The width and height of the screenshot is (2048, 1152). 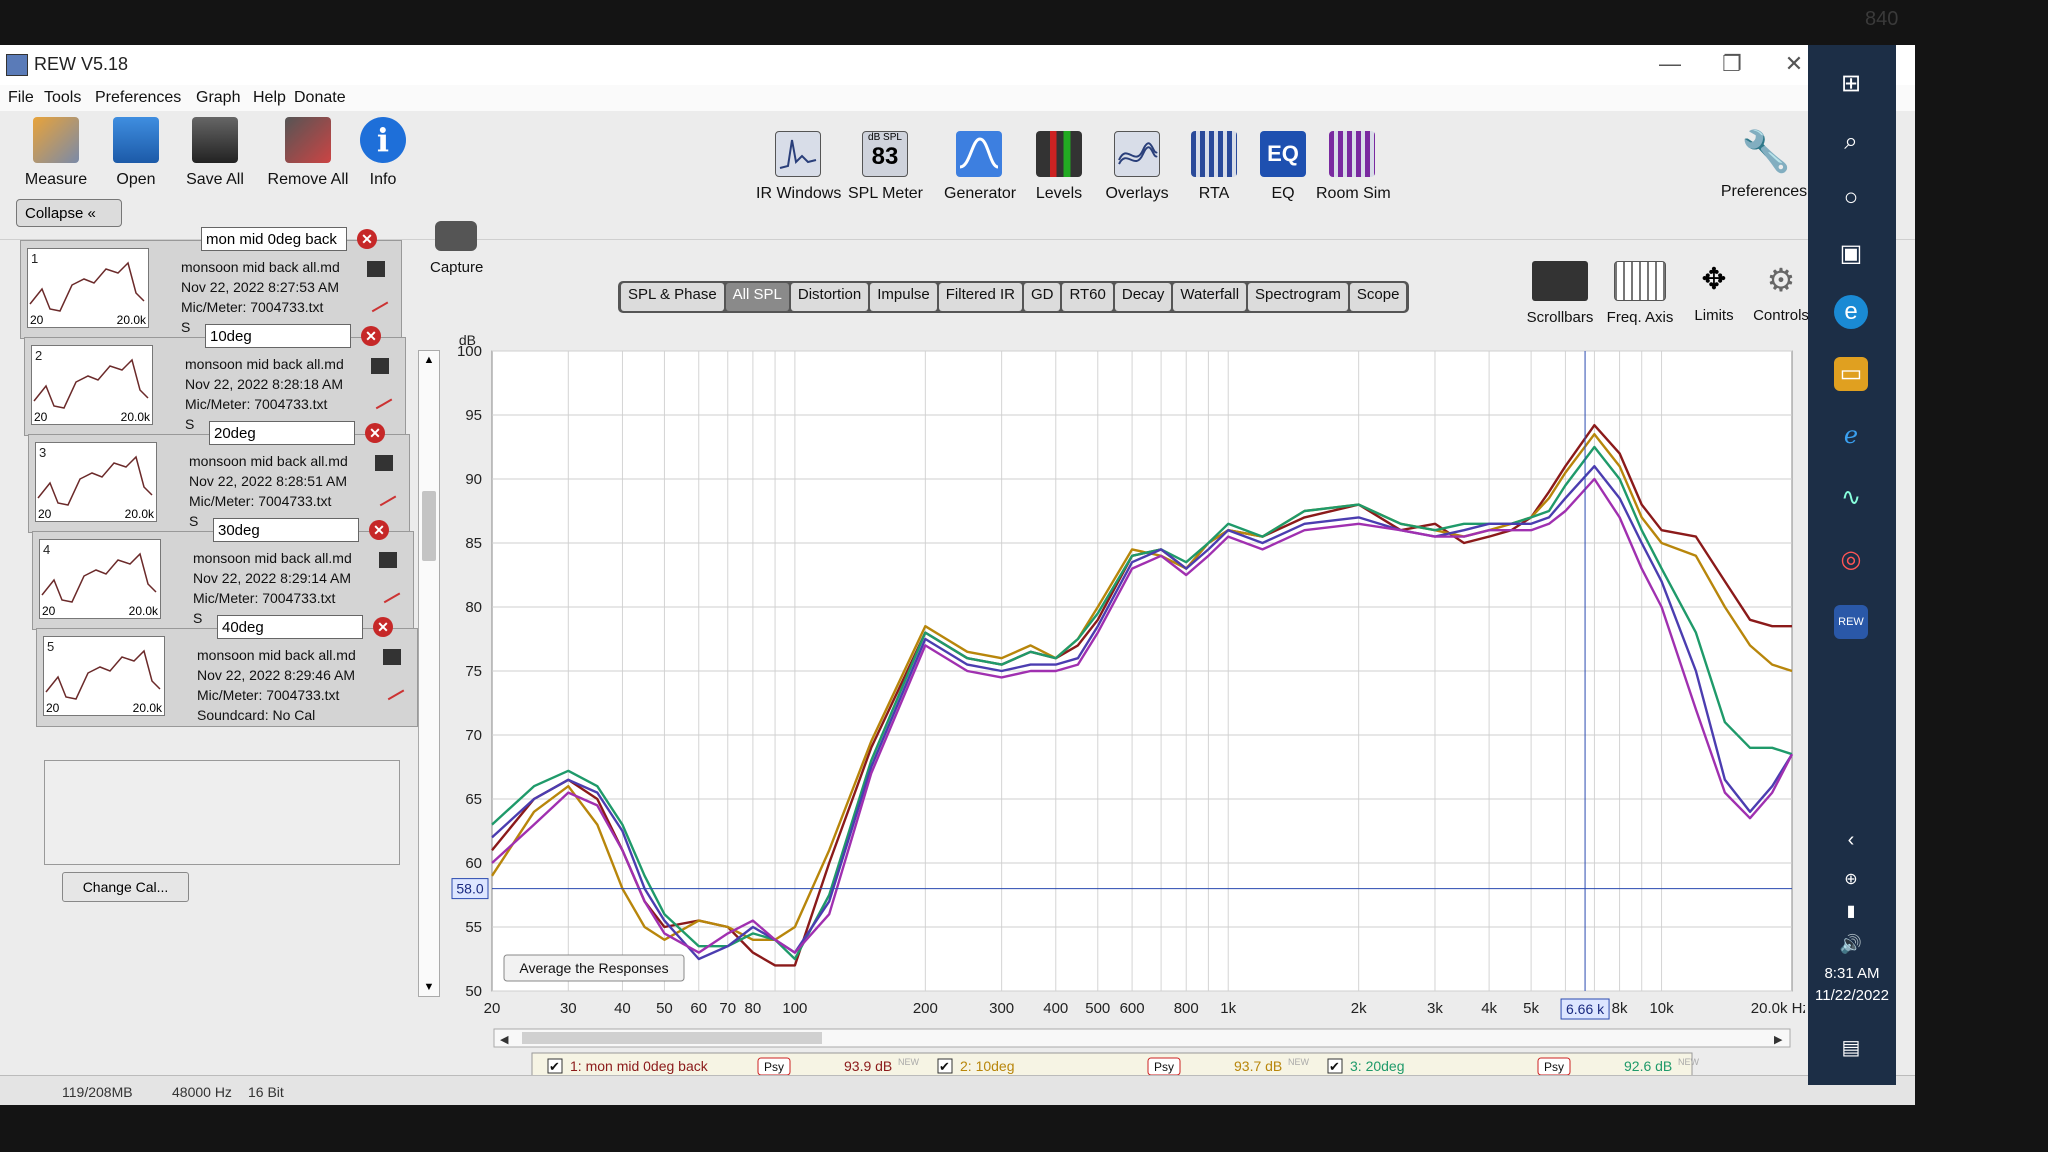 What do you see at coordinates (320, 98) in the screenshot?
I see `menu-donate: Donate` at bounding box center [320, 98].